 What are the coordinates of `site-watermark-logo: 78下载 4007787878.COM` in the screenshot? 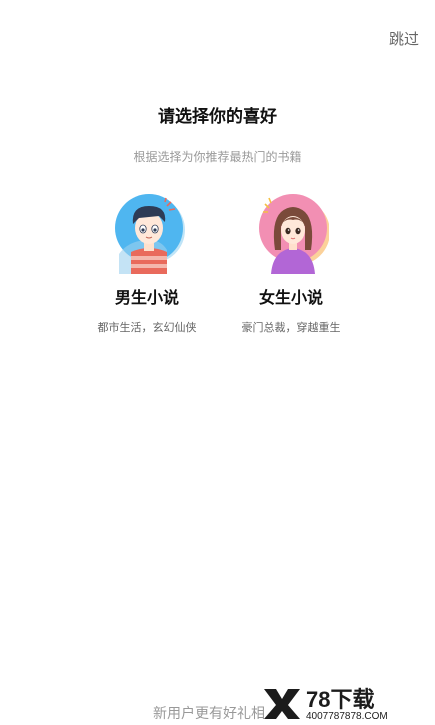 It's located at (344, 703).